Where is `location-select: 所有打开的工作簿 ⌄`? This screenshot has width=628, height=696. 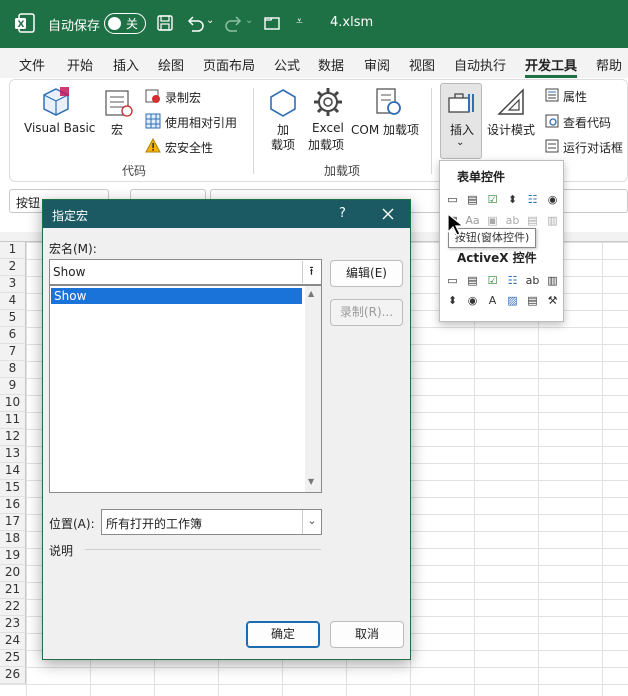
location-select: 所有打开的工作簿 ⌄ is located at coordinates (211, 522).